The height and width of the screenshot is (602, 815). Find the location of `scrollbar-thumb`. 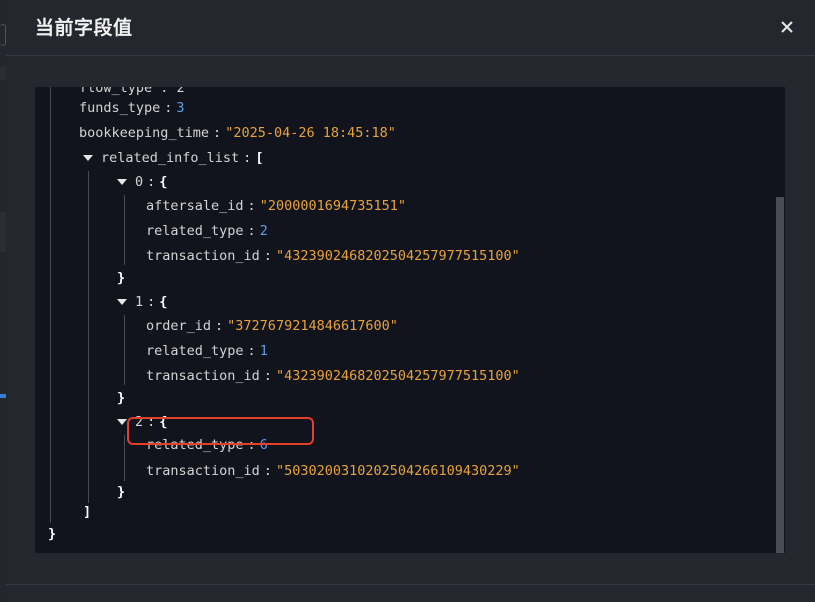

scrollbar-thumb is located at coordinates (780, 375).